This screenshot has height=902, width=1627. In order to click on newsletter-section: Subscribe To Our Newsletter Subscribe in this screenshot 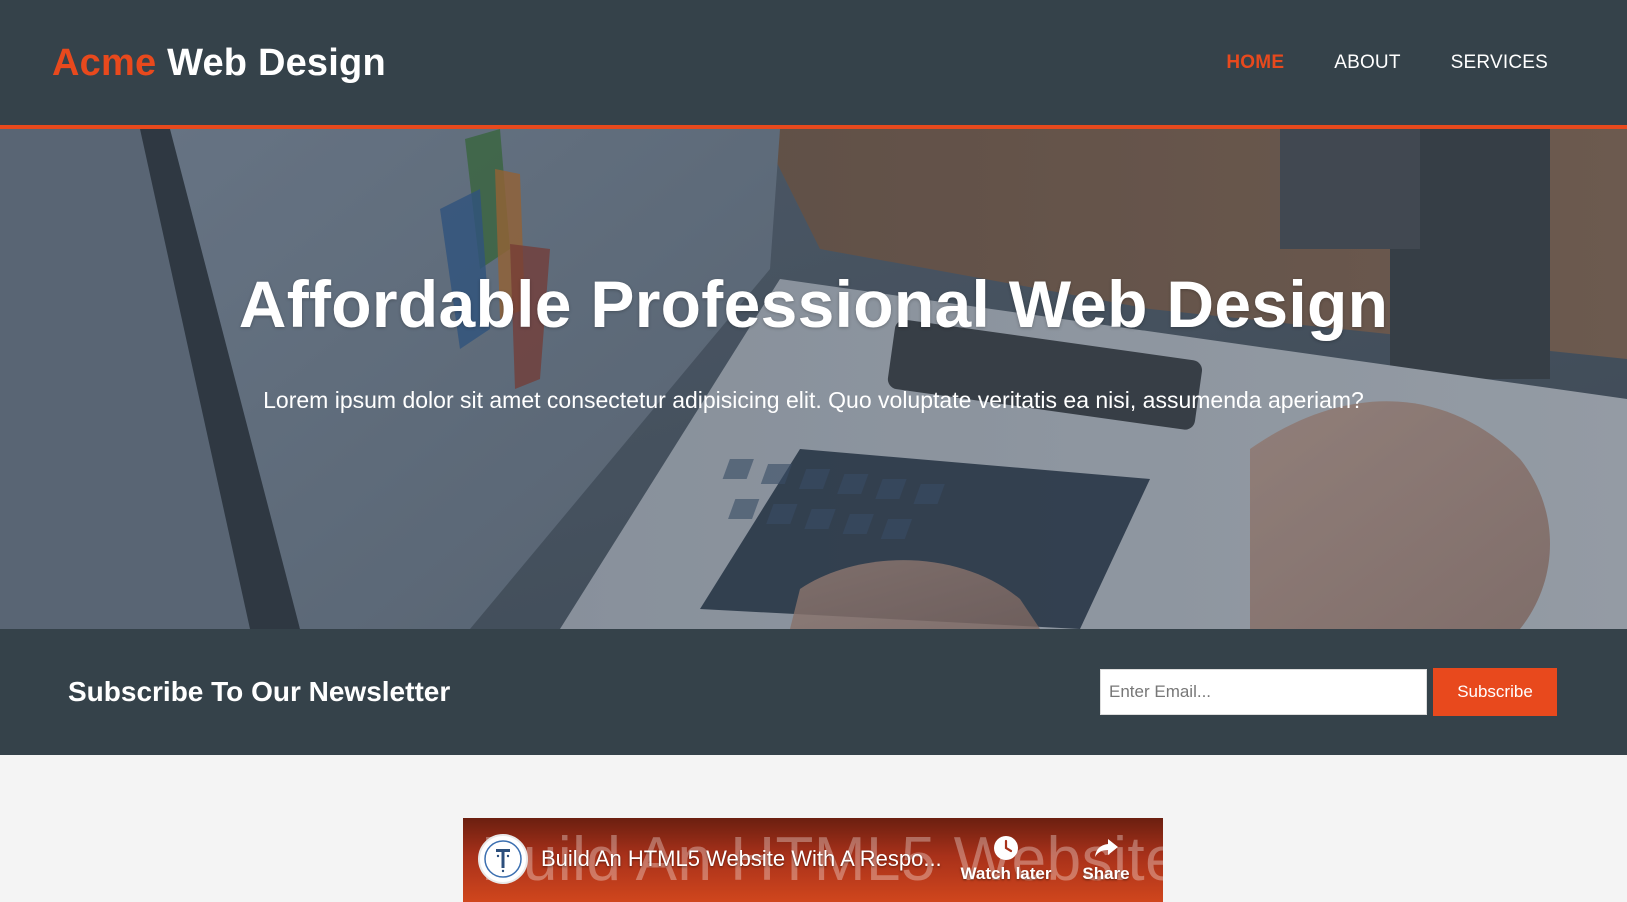, I will do `click(813, 692)`.